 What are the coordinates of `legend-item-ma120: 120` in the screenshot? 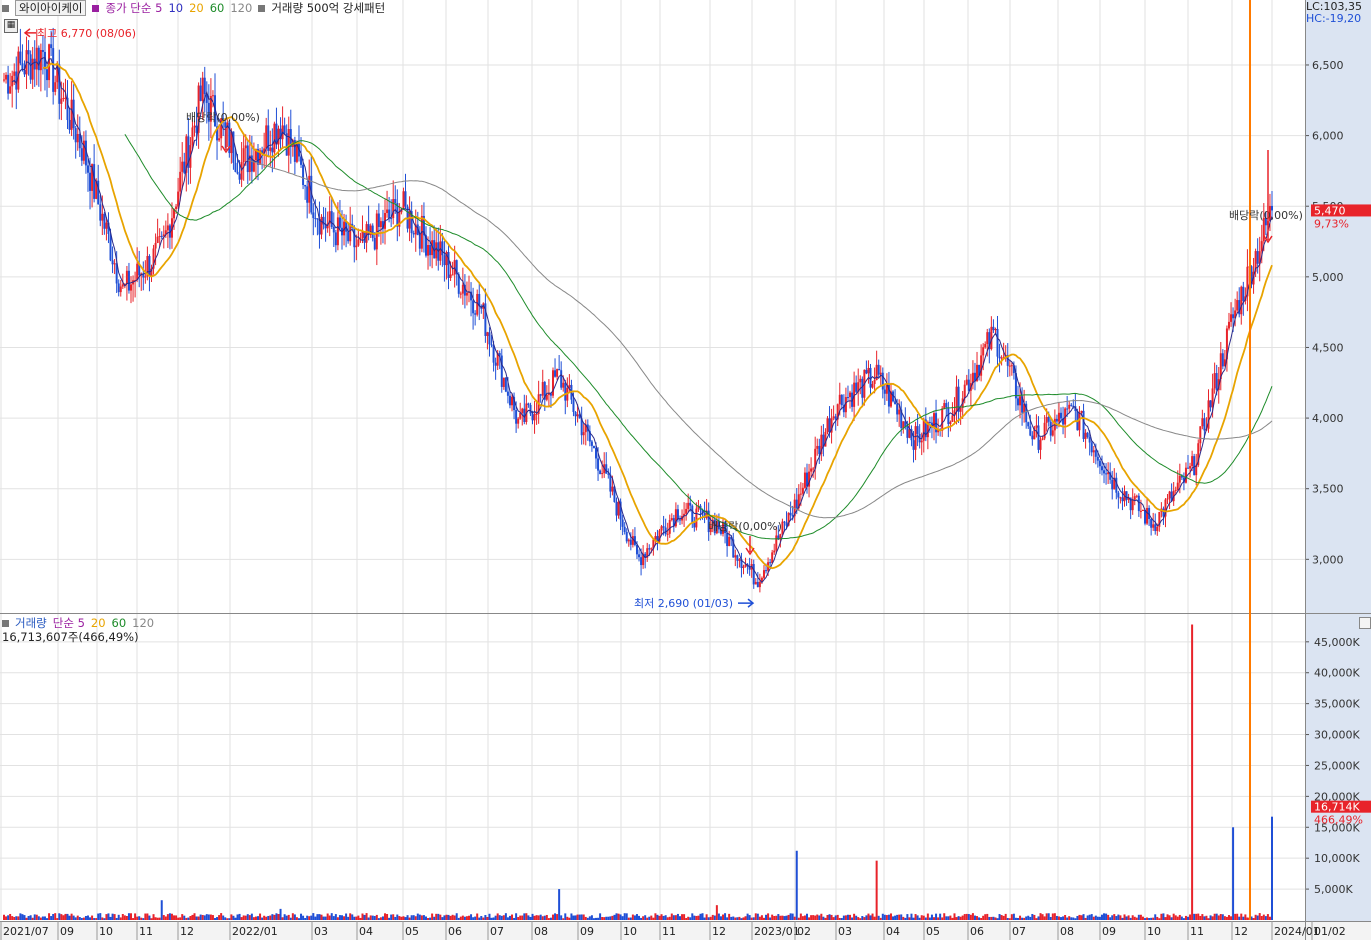 It's located at (241, 8).